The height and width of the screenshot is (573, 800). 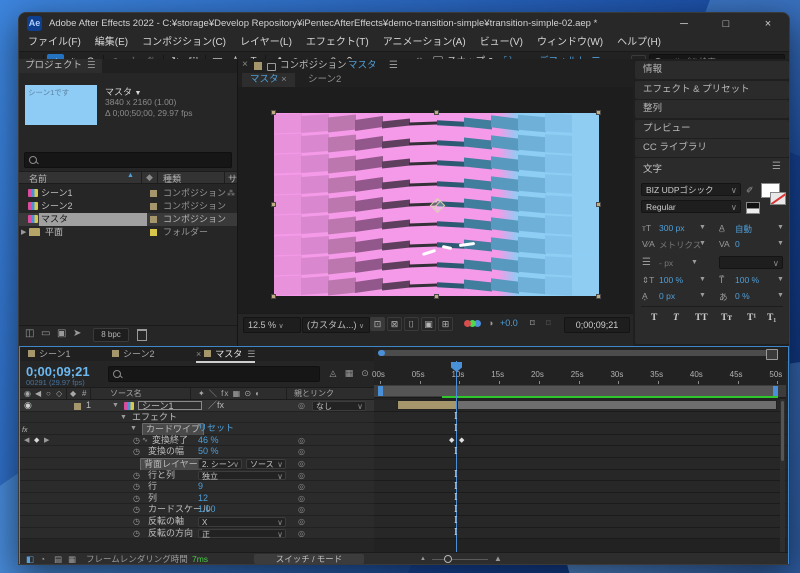 I want to click on snapshot-camera-icon: ⌑, so click(x=532, y=323).